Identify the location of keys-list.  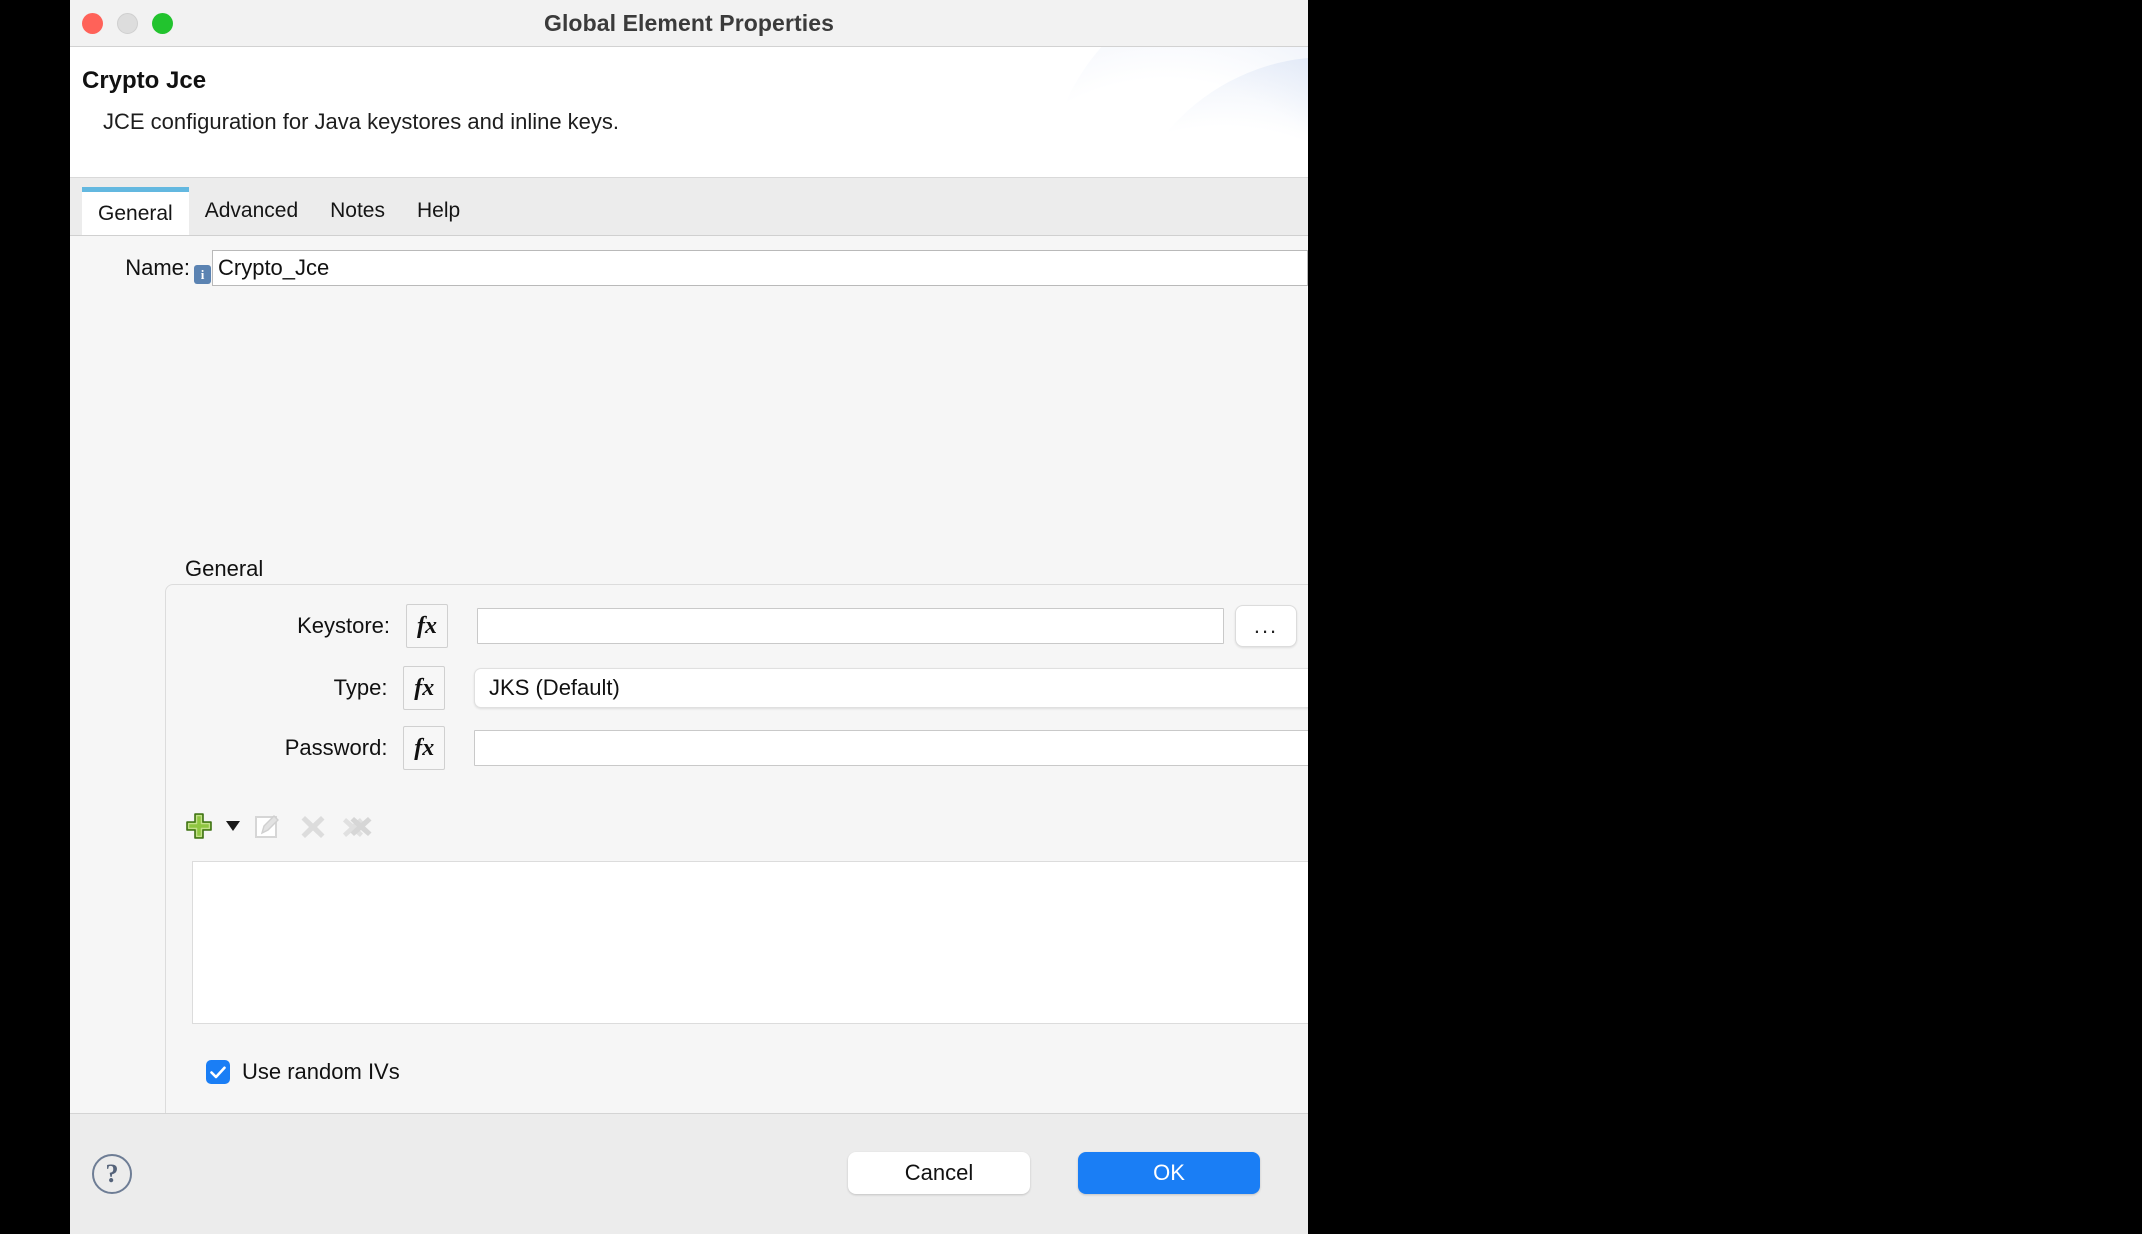
(750, 942).